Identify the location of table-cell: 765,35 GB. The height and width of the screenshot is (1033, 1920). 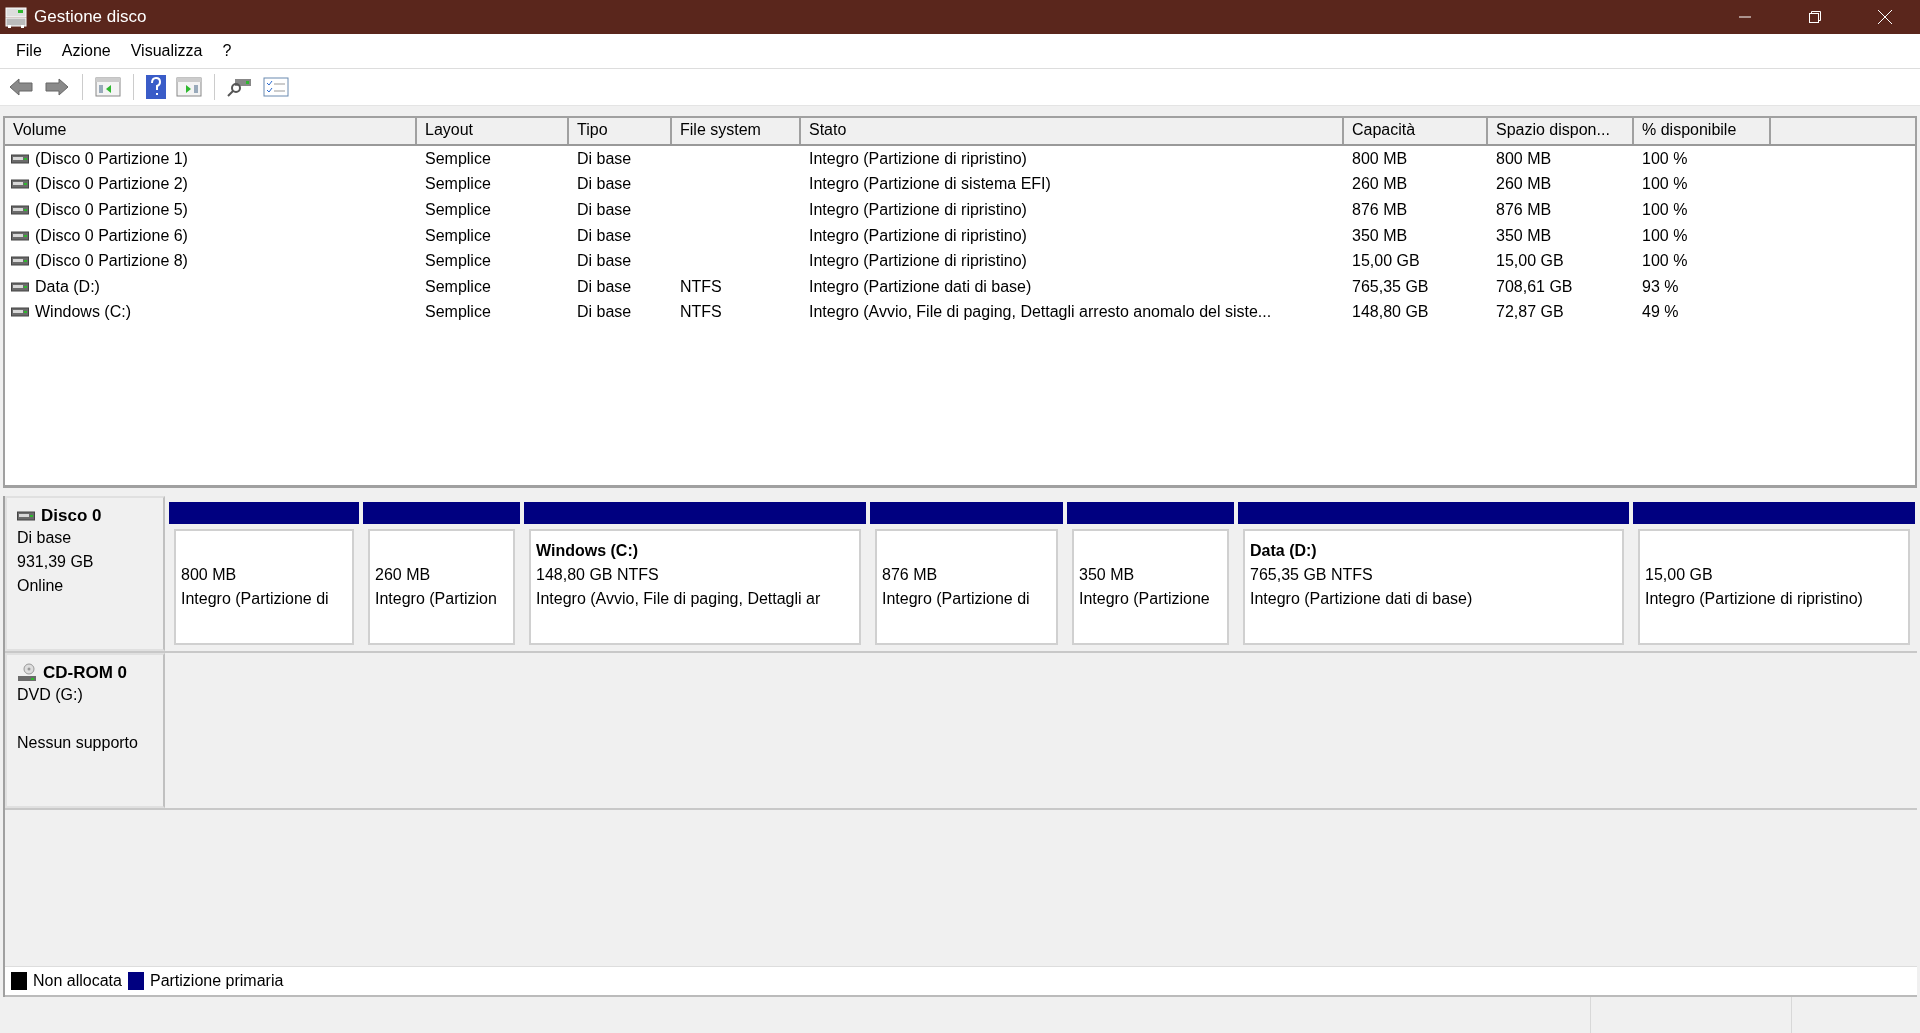
(1390, 286).